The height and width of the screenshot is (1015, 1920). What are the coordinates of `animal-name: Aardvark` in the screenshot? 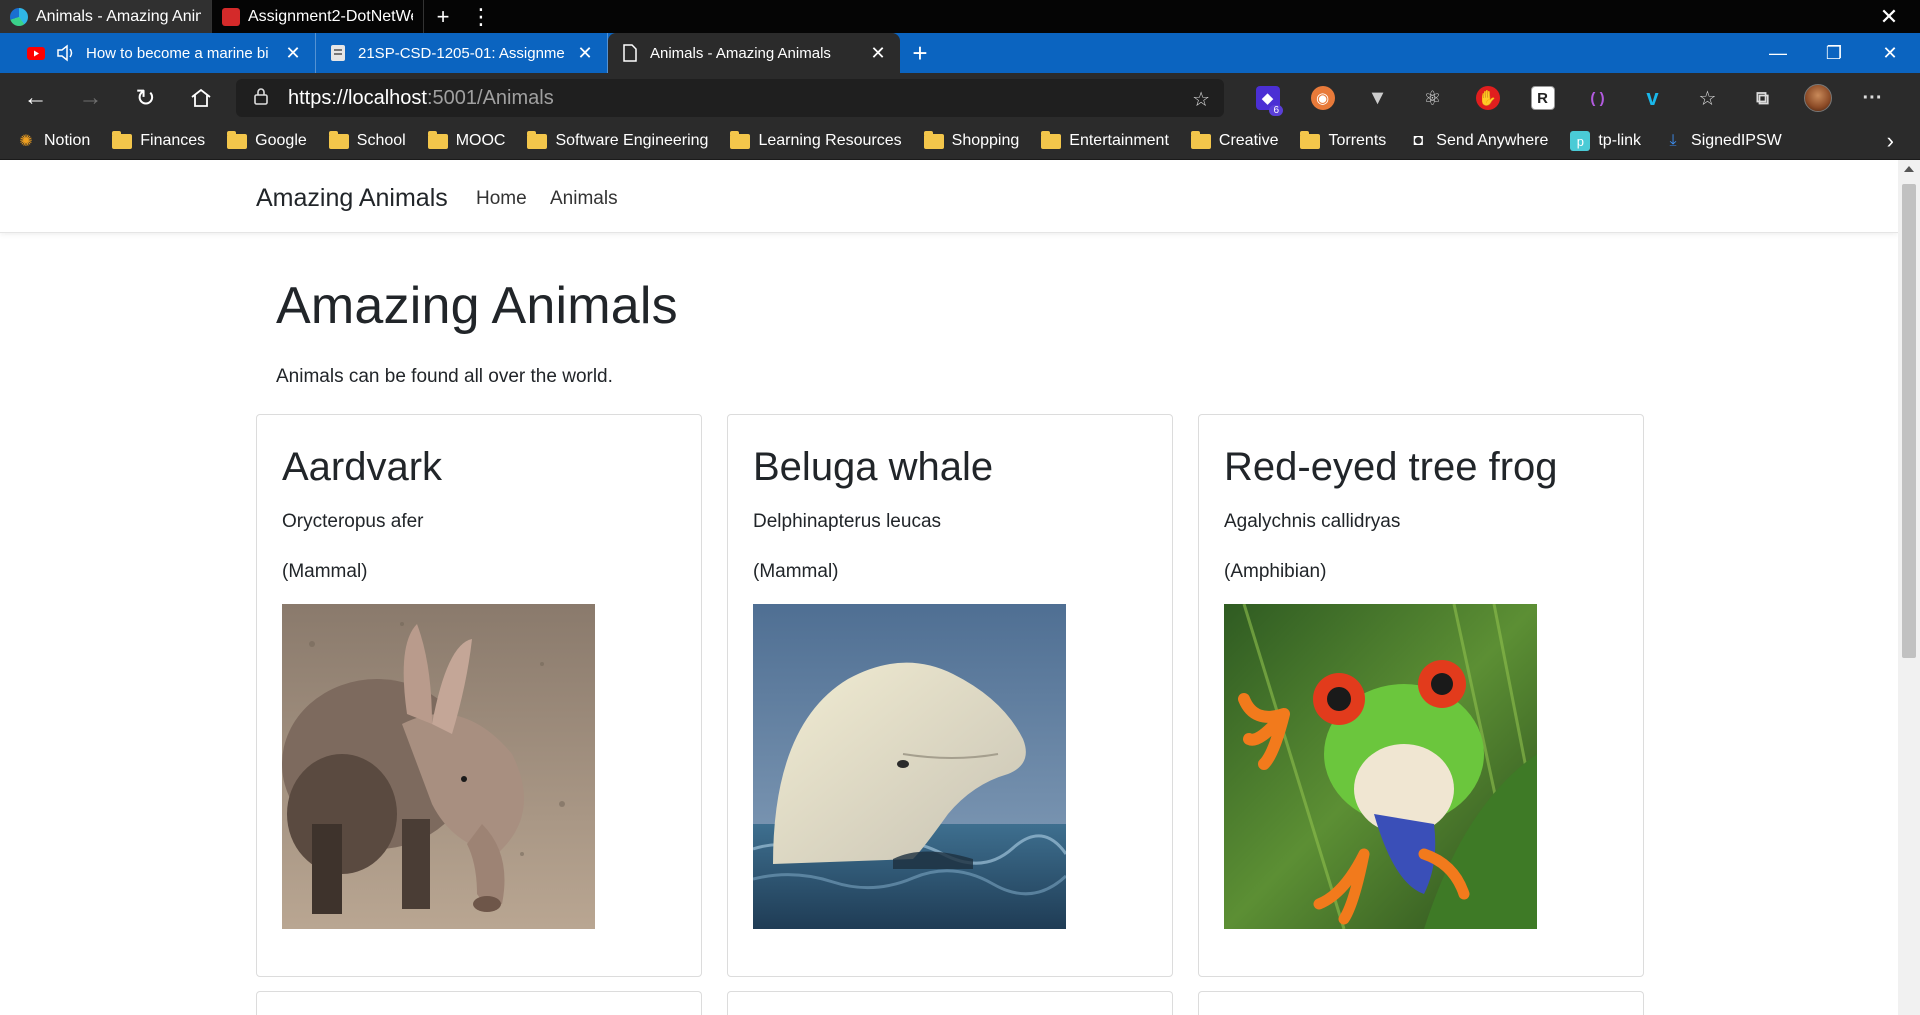 It's located at (362, 467).